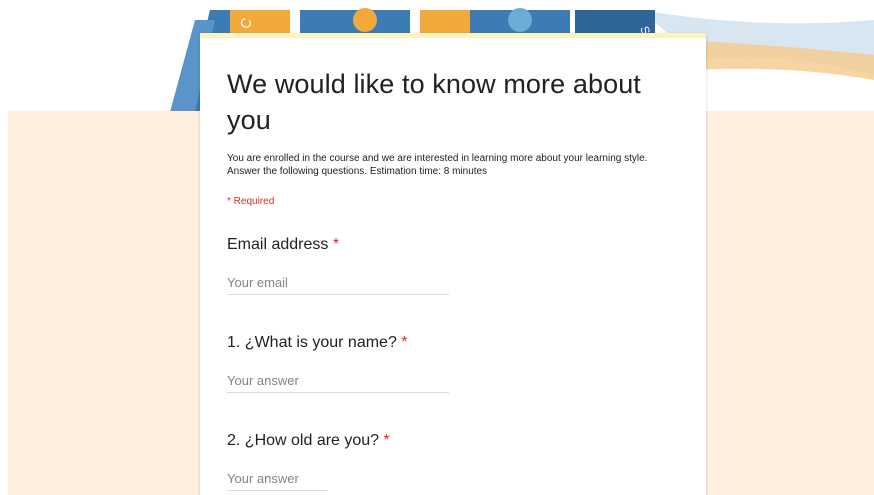  Describe the element at coordinates (453, 461) in the screenshot. I see `question-age: 2. ¿How old are you? *` at that location.